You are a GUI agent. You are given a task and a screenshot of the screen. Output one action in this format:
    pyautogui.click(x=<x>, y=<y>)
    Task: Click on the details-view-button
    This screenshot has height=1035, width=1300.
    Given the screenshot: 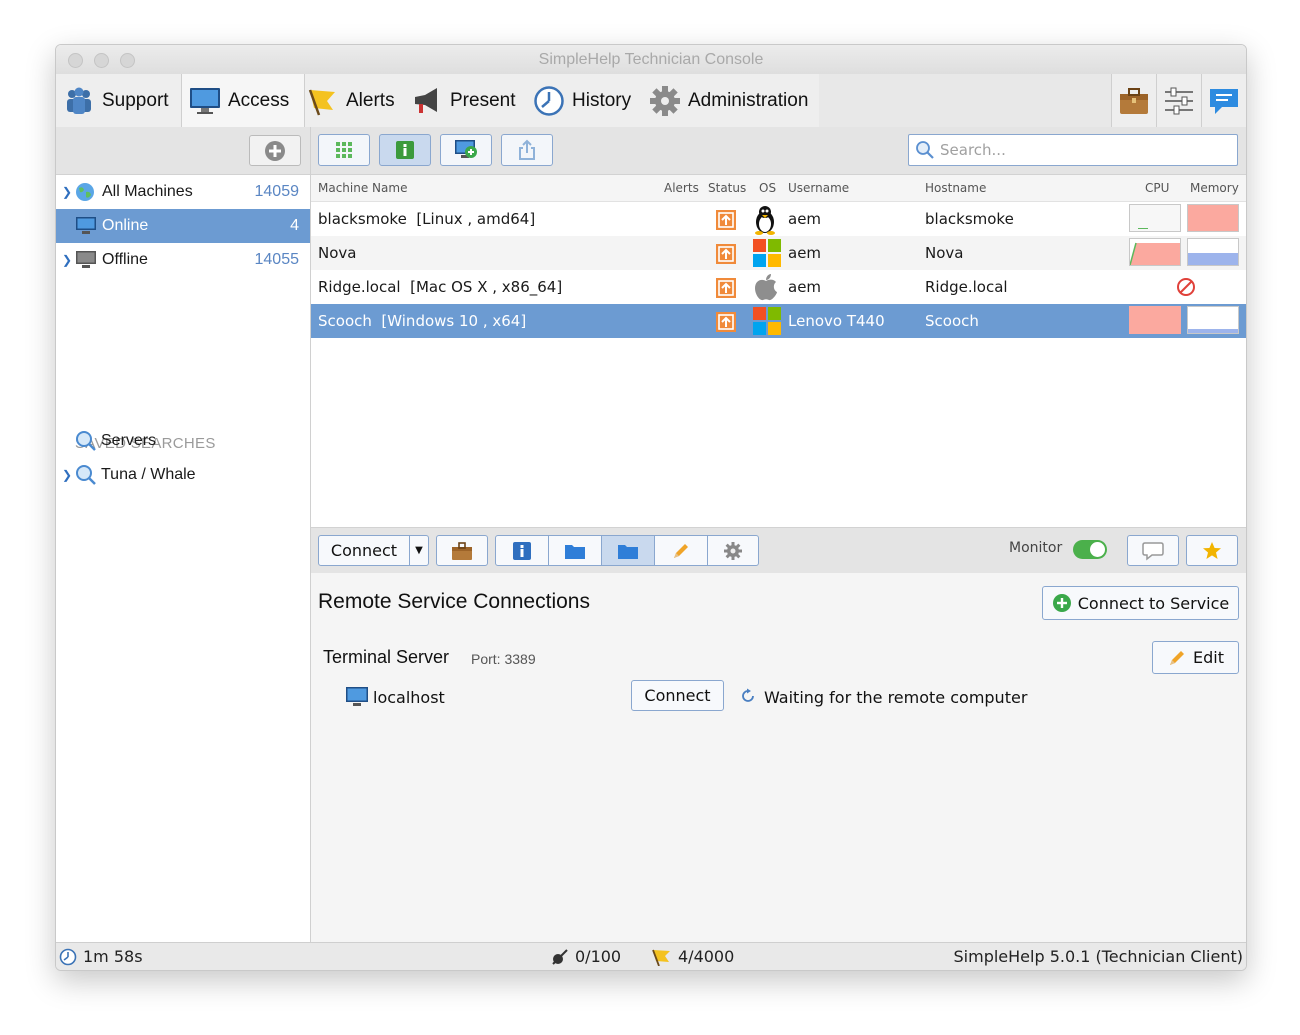 What is the action you would take?
    pyautogui.click(x=405, y=150)
    